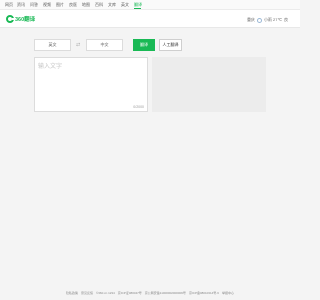 This screenshot has height=300, width=320. I want to click on nav-item-web: 网页, so click(9, 4).